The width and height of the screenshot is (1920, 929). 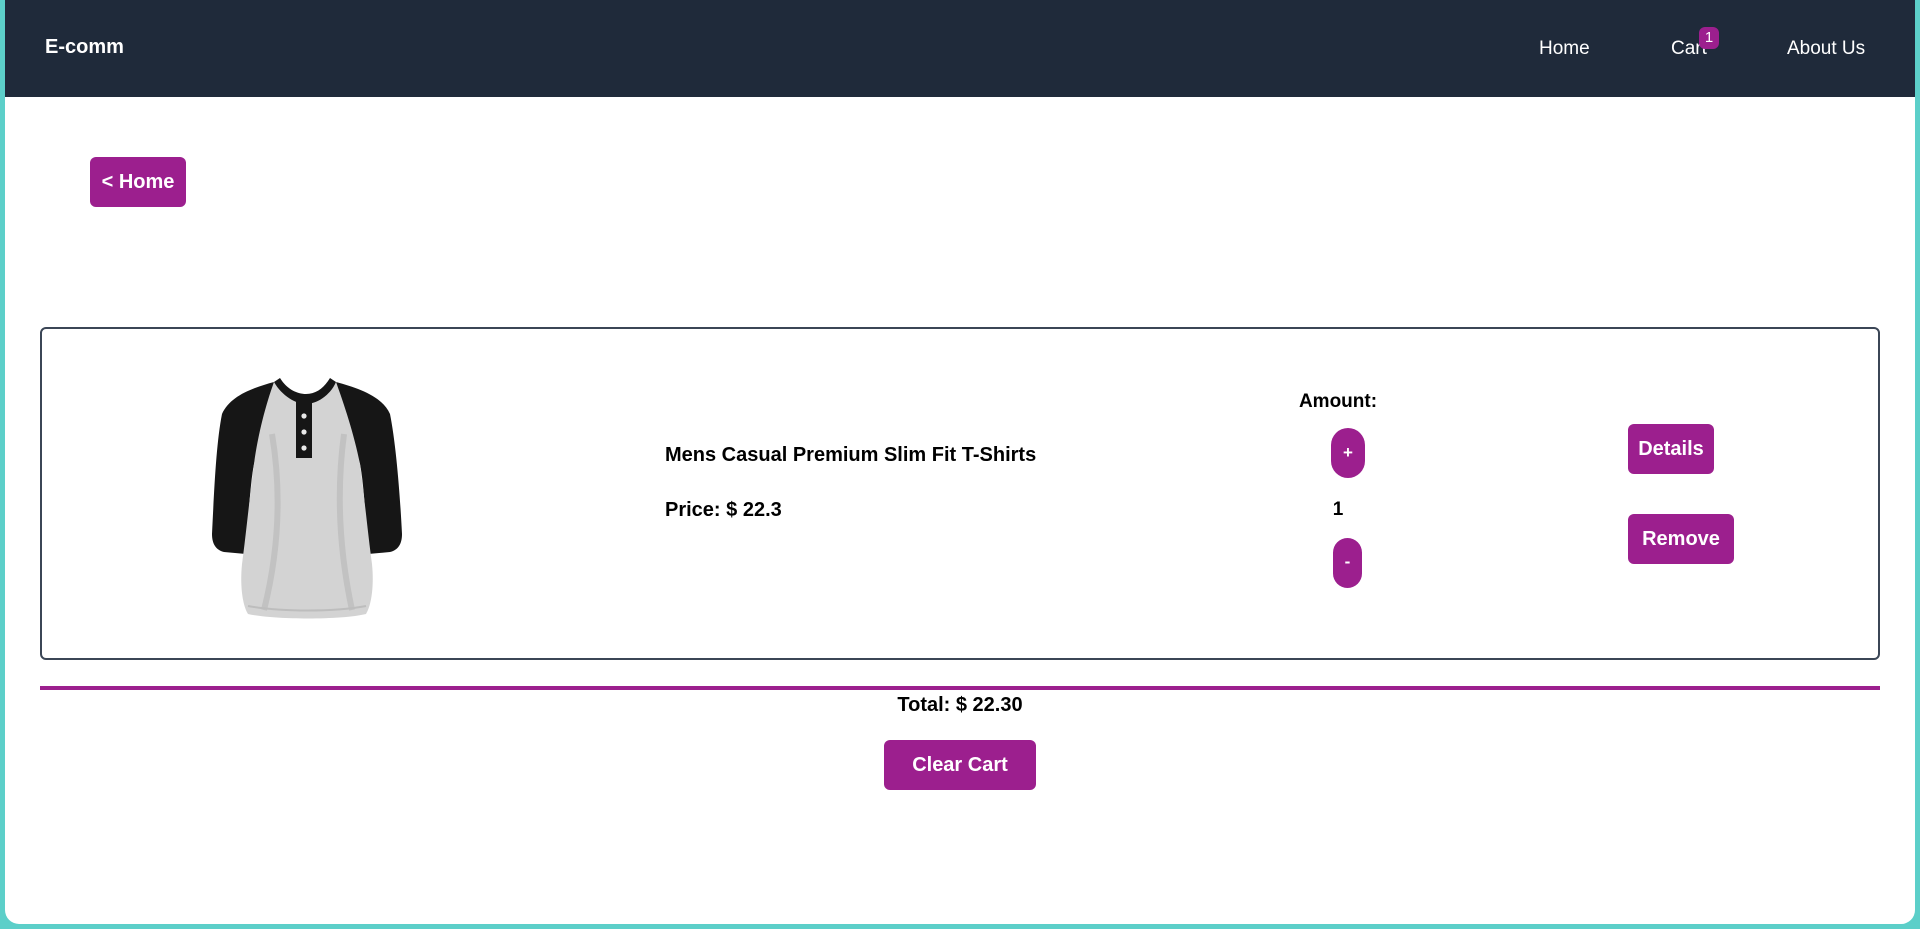 What do you see at coordinates (723, 510) in the screenshot?
I see `product-price: Price: $ 22.3` at bounding box center [723, 510].